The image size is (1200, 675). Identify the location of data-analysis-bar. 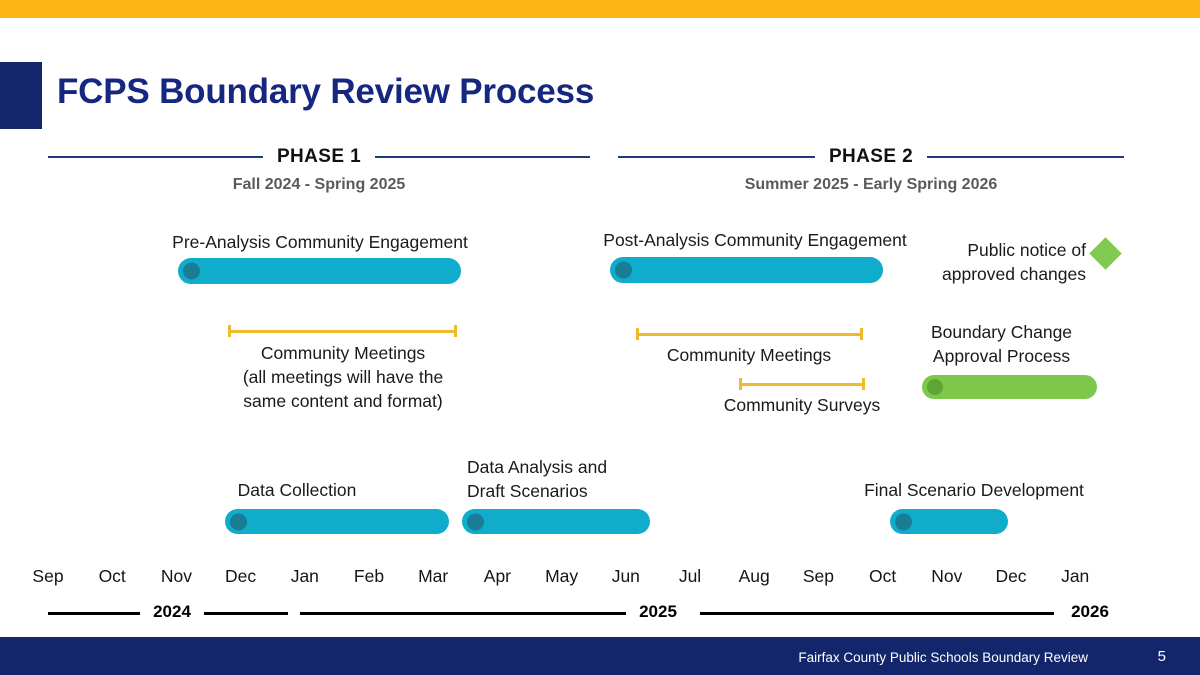
(556, 521).